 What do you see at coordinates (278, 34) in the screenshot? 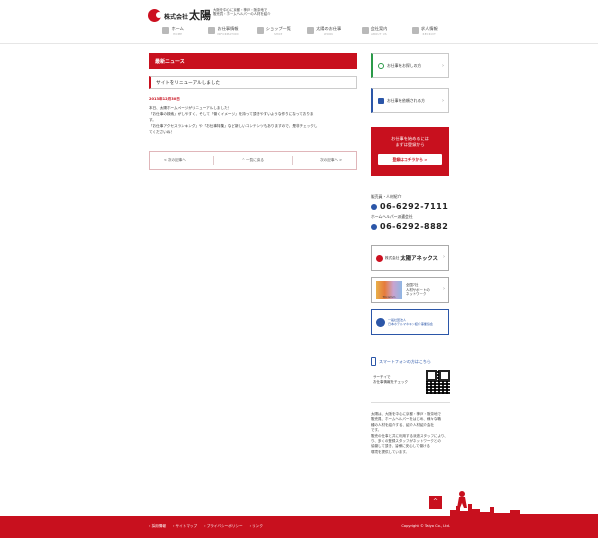
I see `nav-sub: SHOP` at bounding box center [278, 34].